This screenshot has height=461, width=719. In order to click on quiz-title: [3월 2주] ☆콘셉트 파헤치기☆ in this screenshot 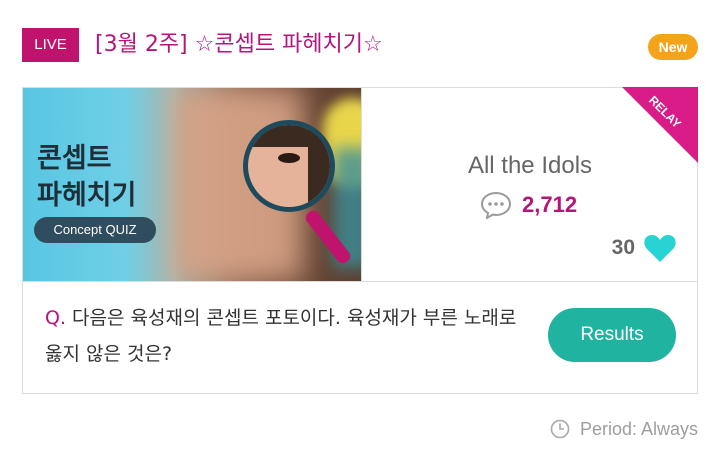, I will do `click(239, 45)`.